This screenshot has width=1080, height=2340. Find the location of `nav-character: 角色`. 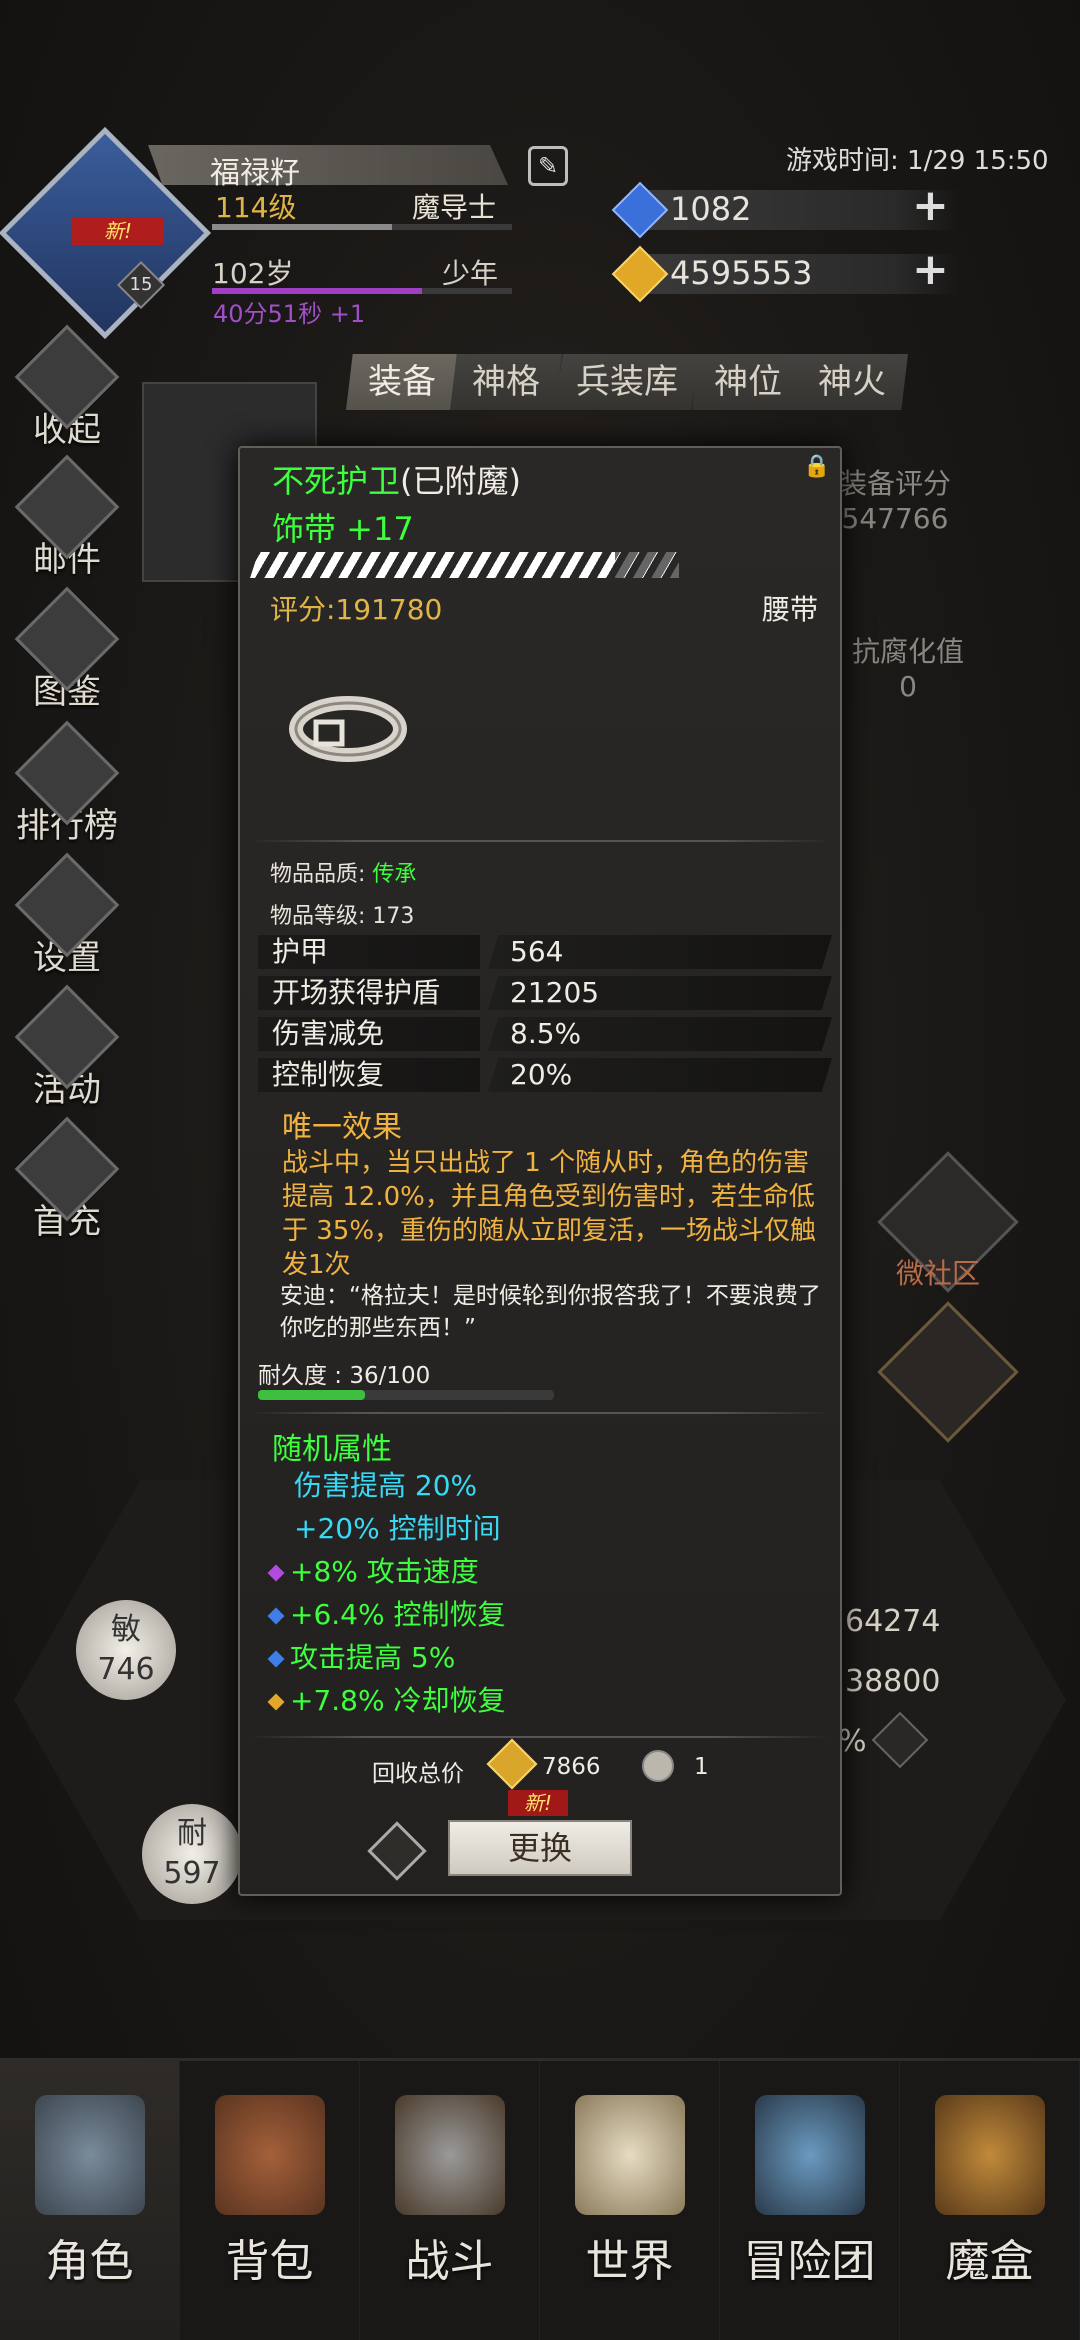

nav-character: 角色 is located at coordinates (90, 2200).